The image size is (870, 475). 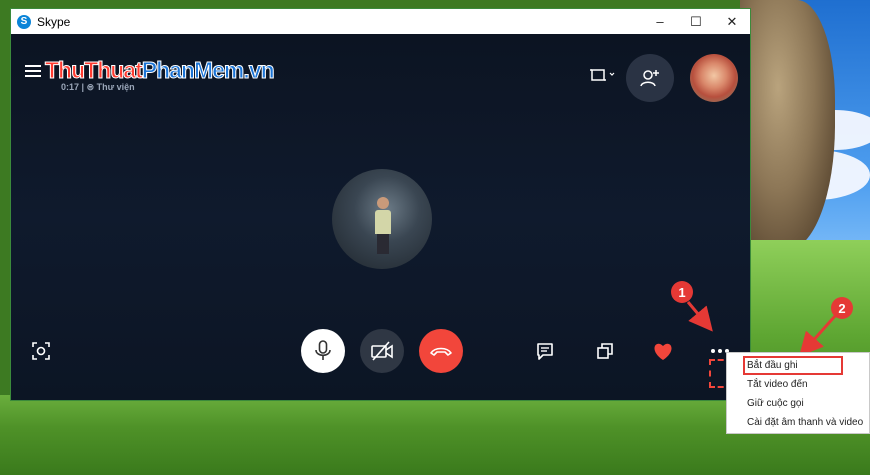 I want to click on annotation-badge-1: 1, so click(x=682, y=292).